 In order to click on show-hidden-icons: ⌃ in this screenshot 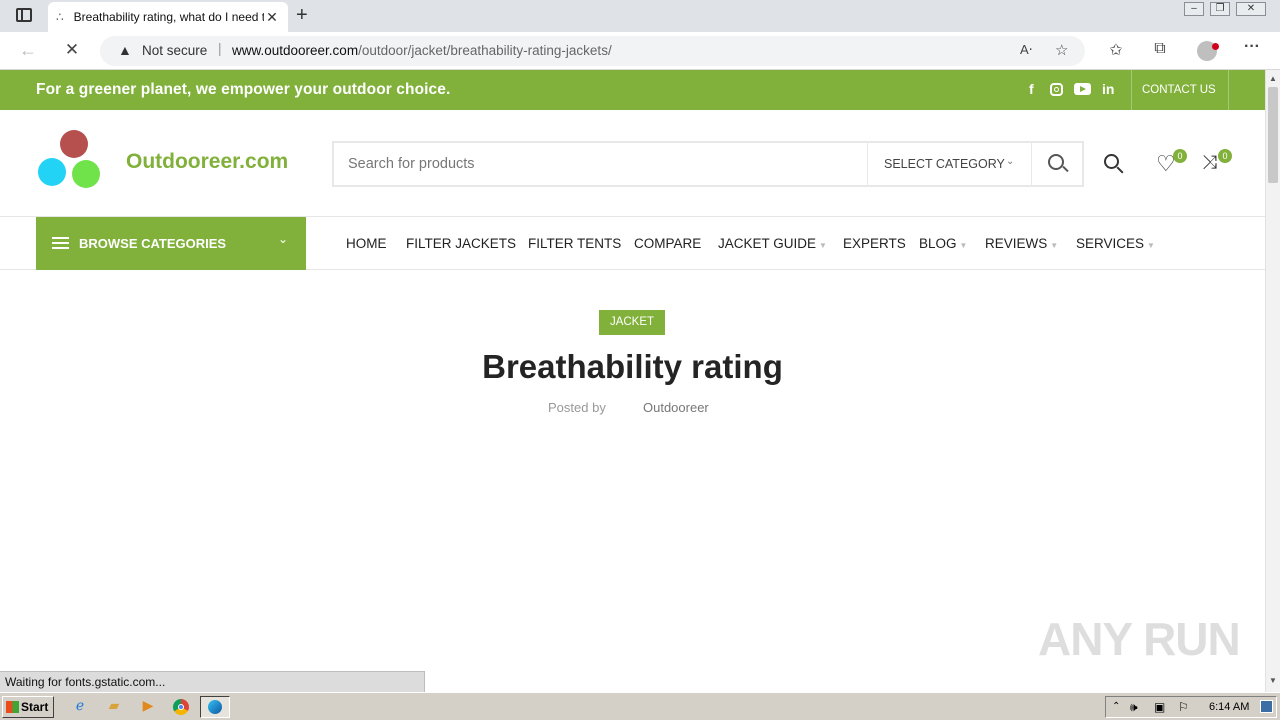, I will do `click(1116, 706)`.